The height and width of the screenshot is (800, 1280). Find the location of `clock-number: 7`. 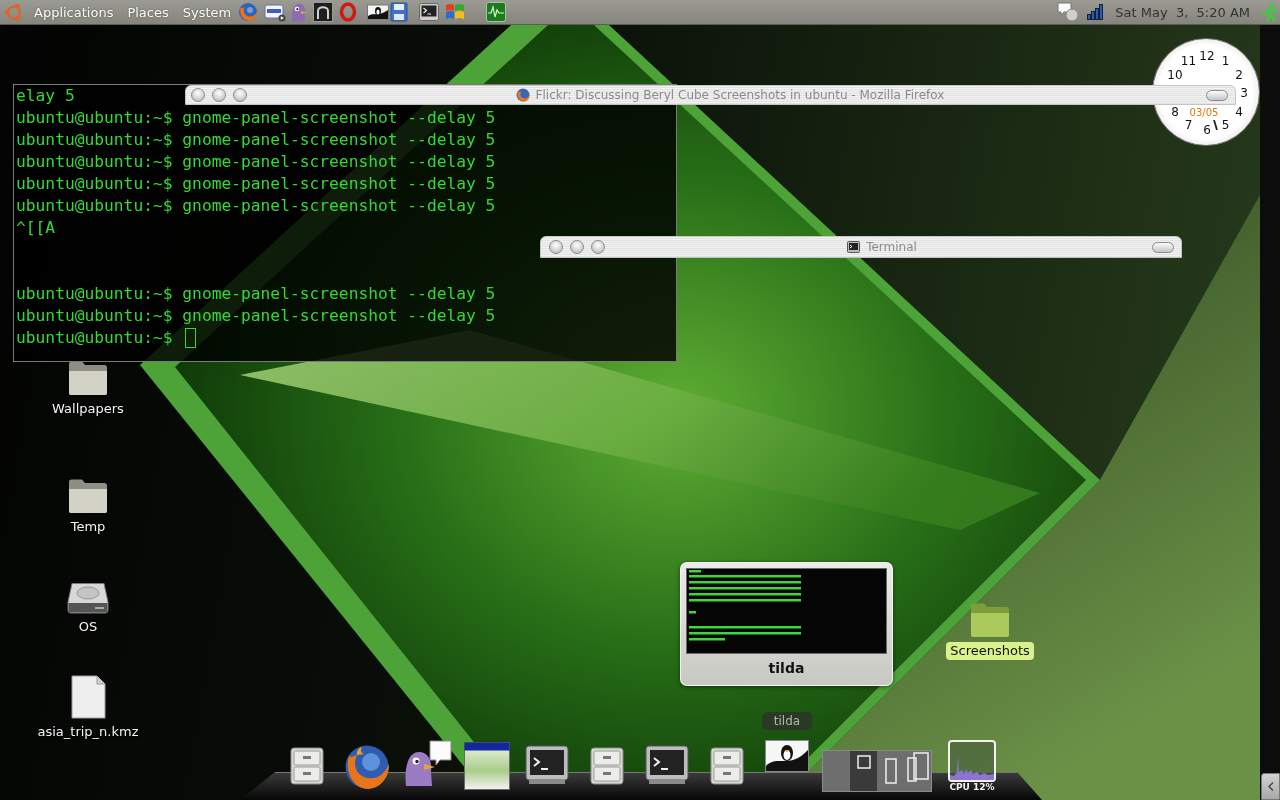

clock-number: 7 is located at coordinates (1188, 125).